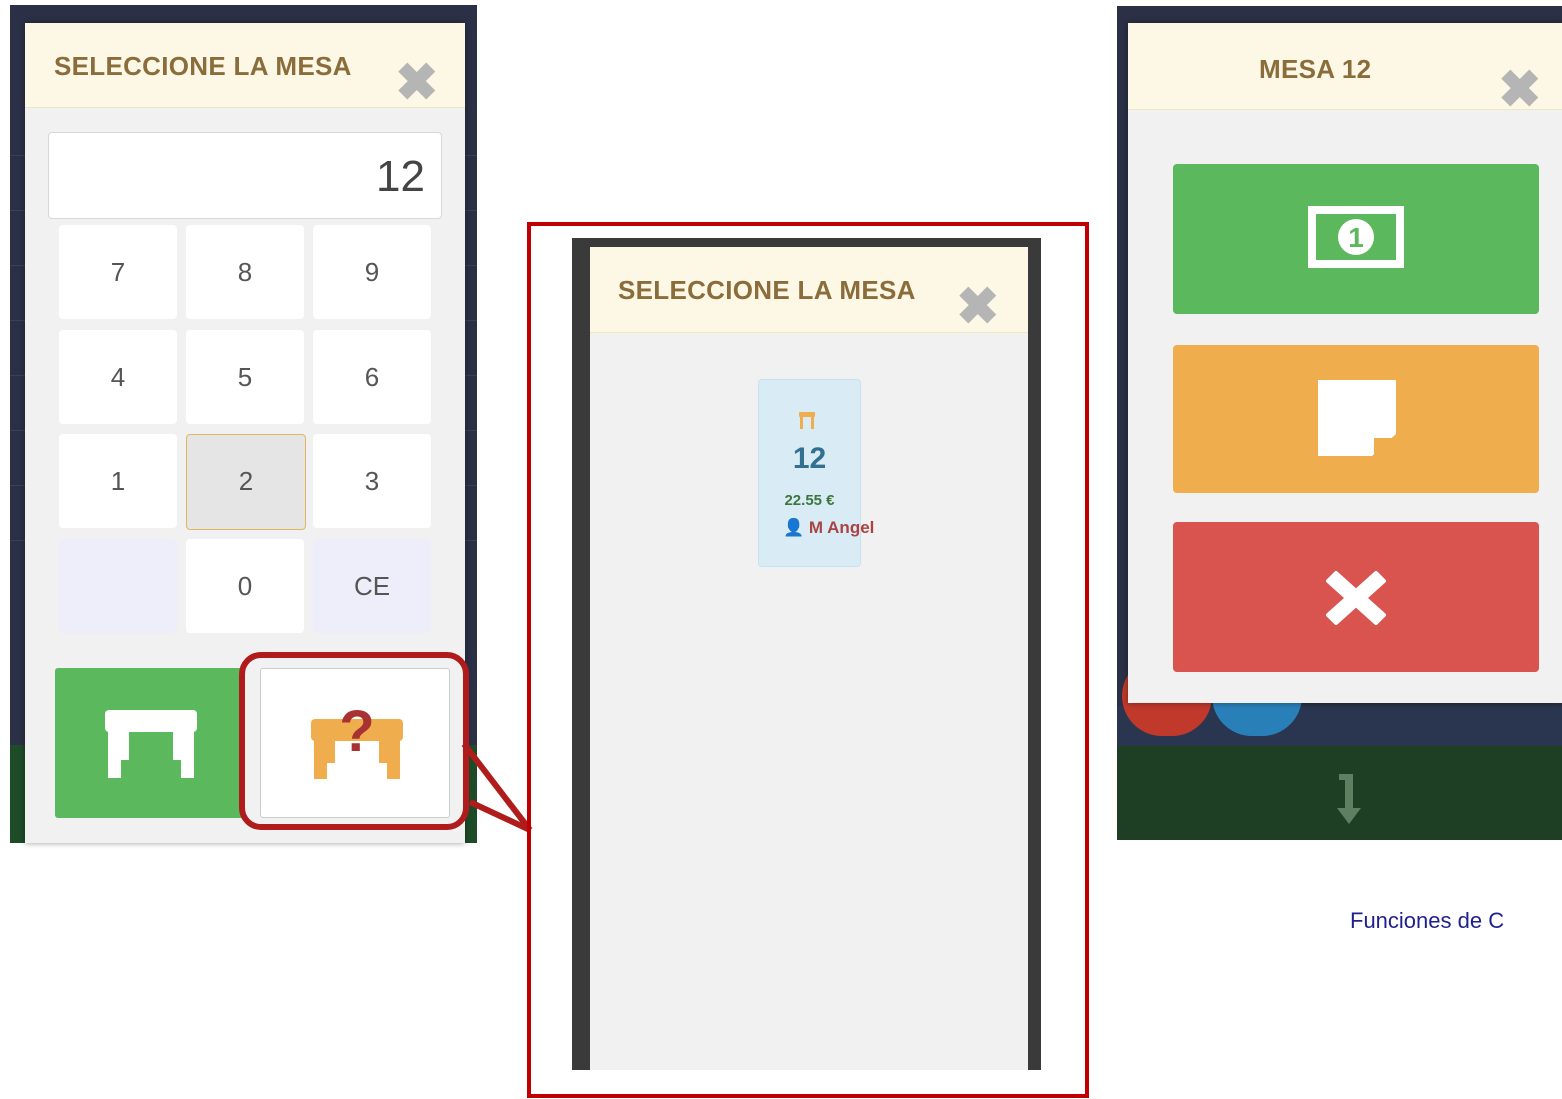  What do you see at coordinates (807, 420) in the screenshot?
I see `chair-icon` at bounding box center [807, 420].